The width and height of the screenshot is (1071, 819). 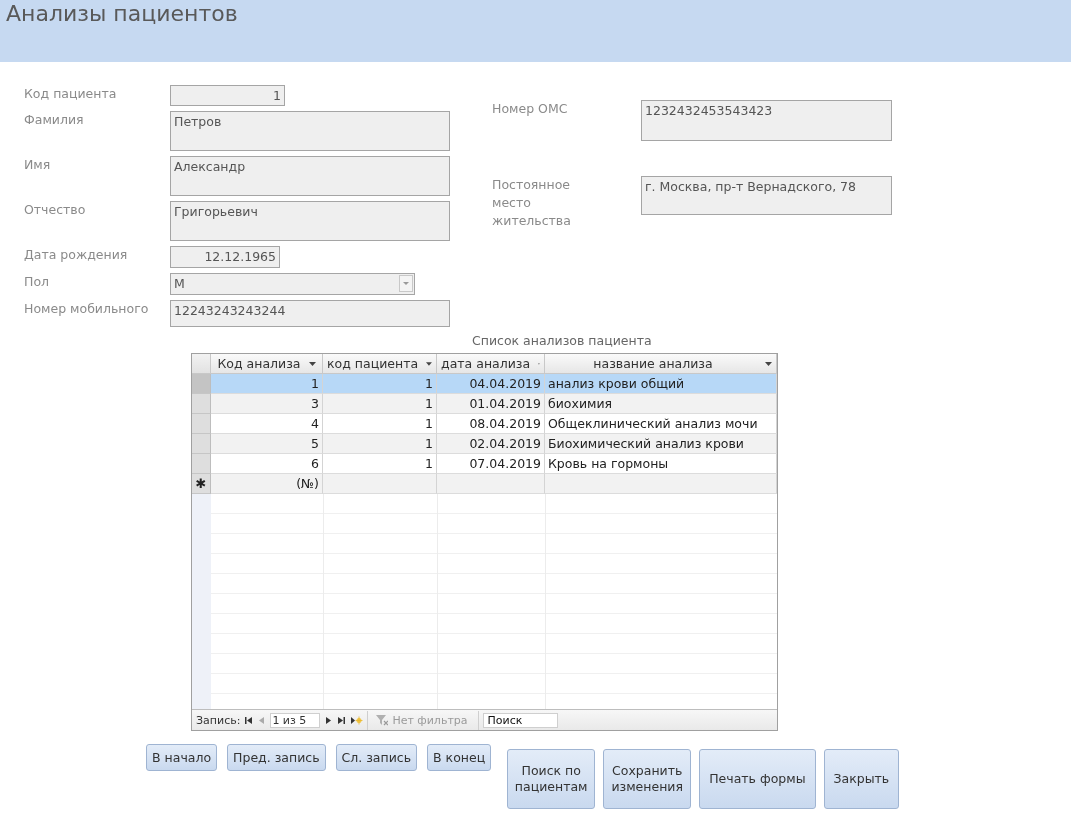 What do you see at coordinates (310, 131) in the screenshot?
I see `input-field: Петров` at bounding box center [310, 131].